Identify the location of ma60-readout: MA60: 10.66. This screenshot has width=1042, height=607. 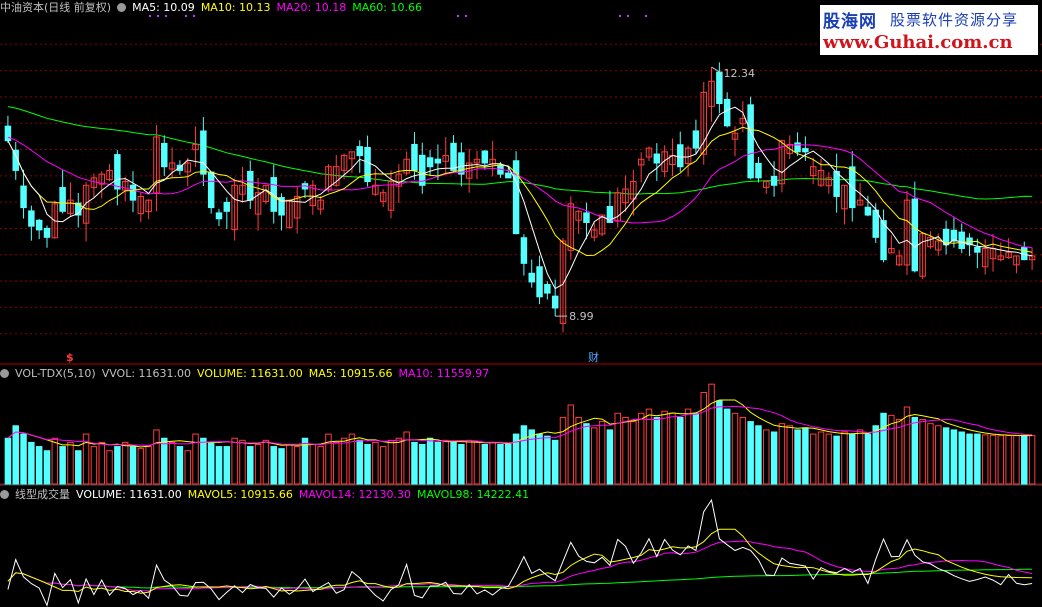
(387, 7).